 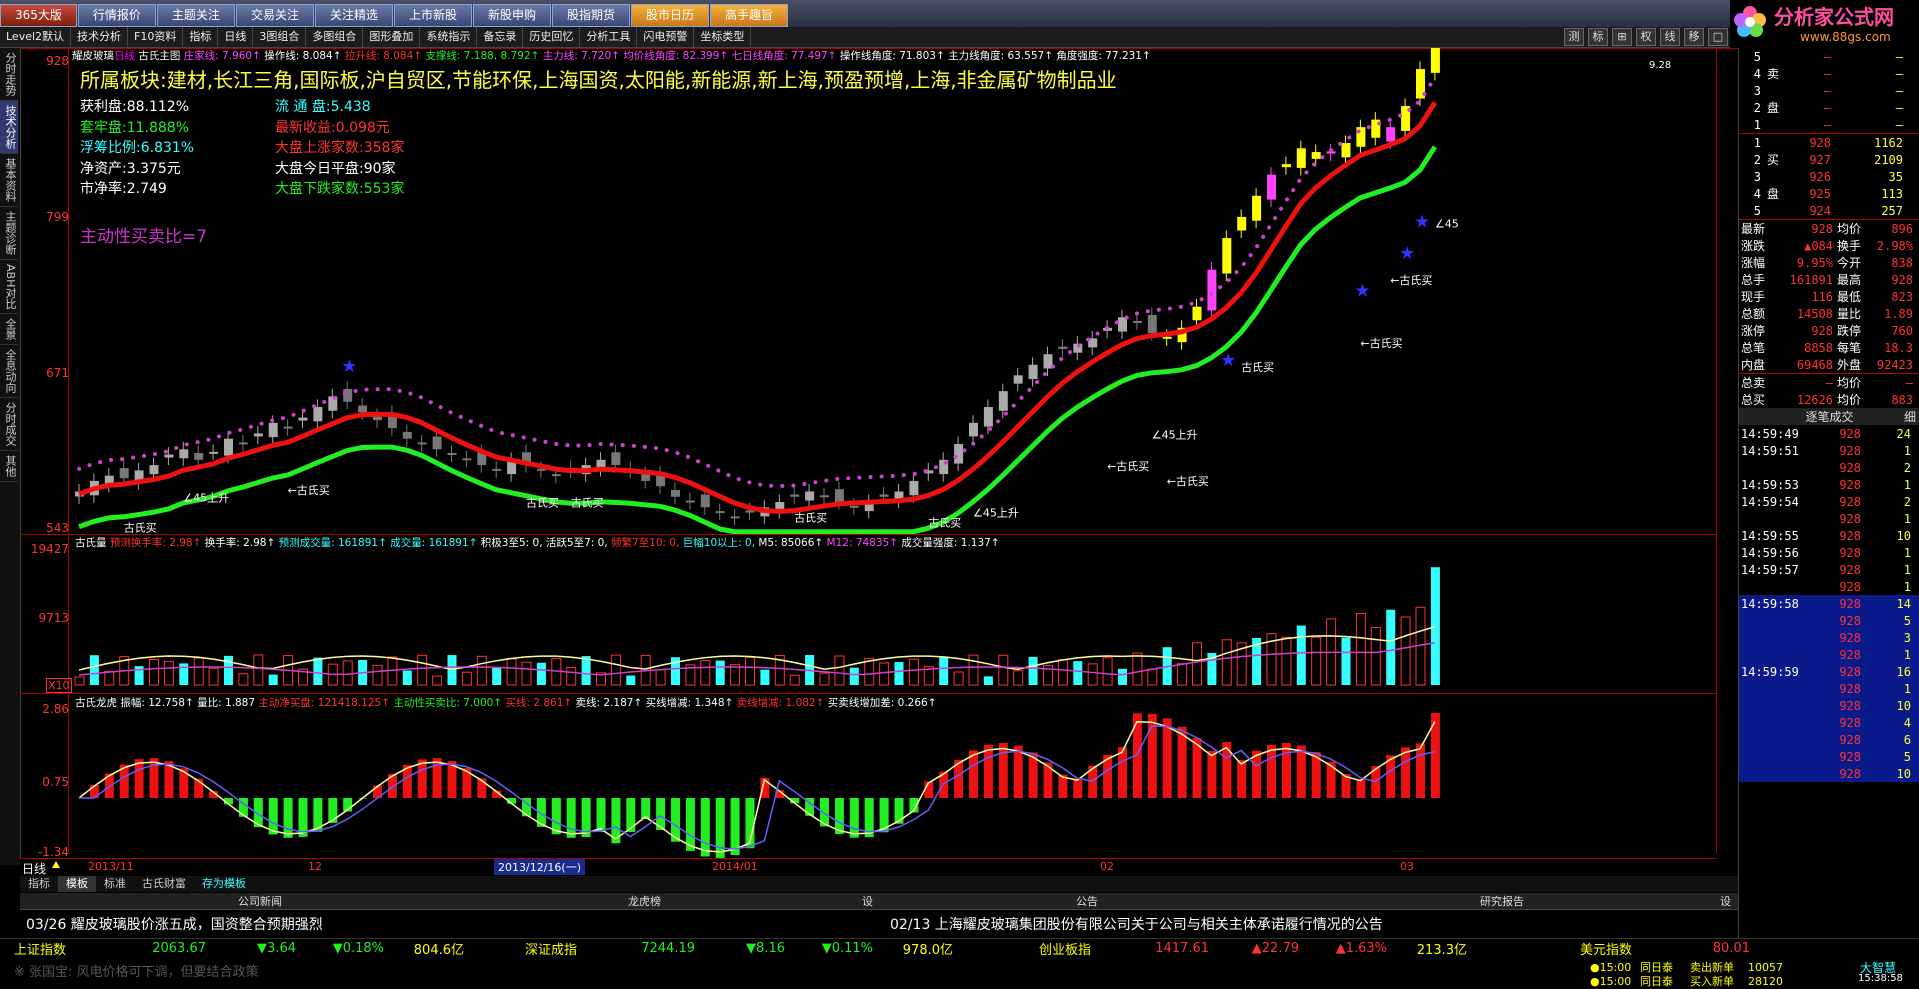 I want to click on logo-url: www.88gs.com, so click(x=1845, y=37).